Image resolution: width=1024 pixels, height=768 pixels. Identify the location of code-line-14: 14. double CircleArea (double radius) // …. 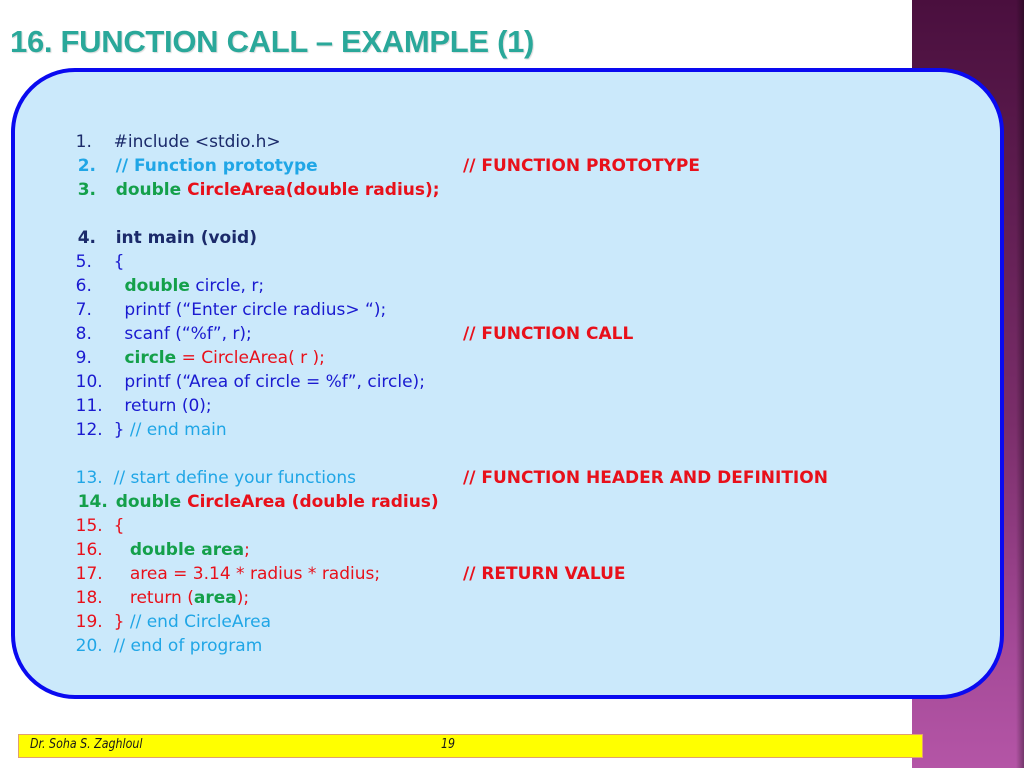
(441, 489).